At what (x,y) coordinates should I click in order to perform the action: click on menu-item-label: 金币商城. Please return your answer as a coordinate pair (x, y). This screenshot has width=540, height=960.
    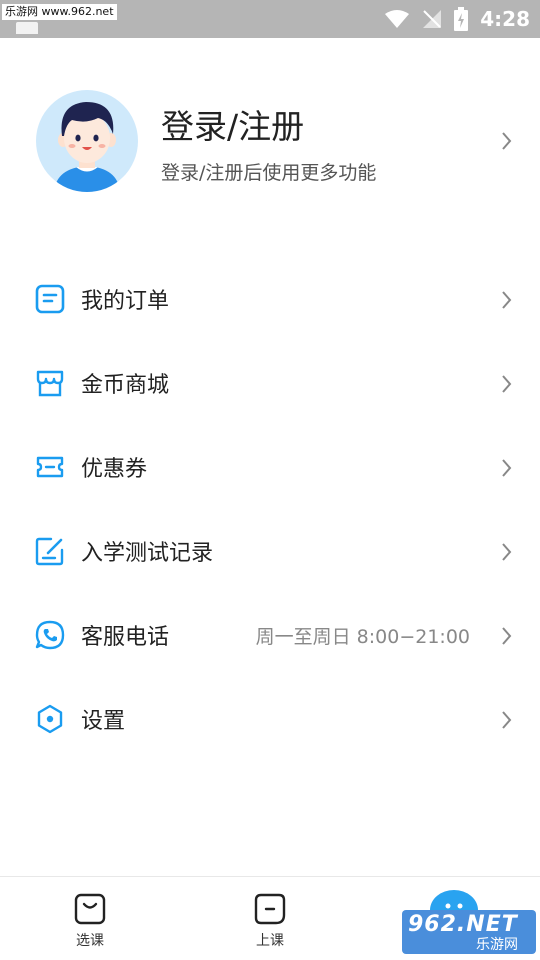
    Looking at the image, I should click on (125, 385).